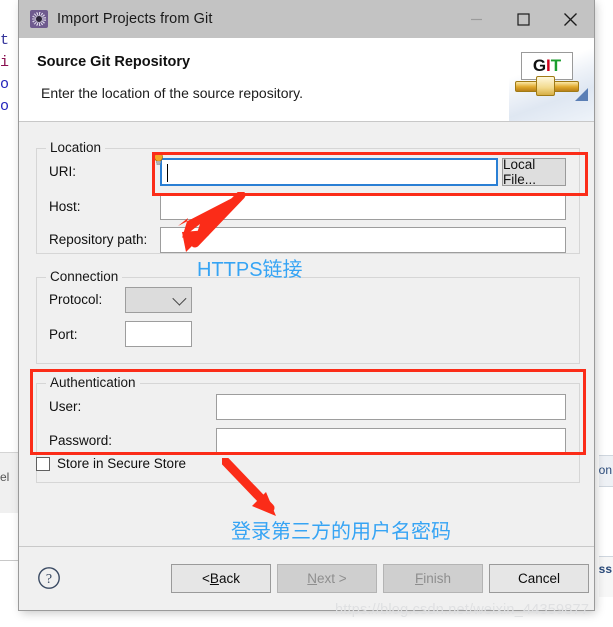  I want to click on background-left-divider, so click(10, 566).